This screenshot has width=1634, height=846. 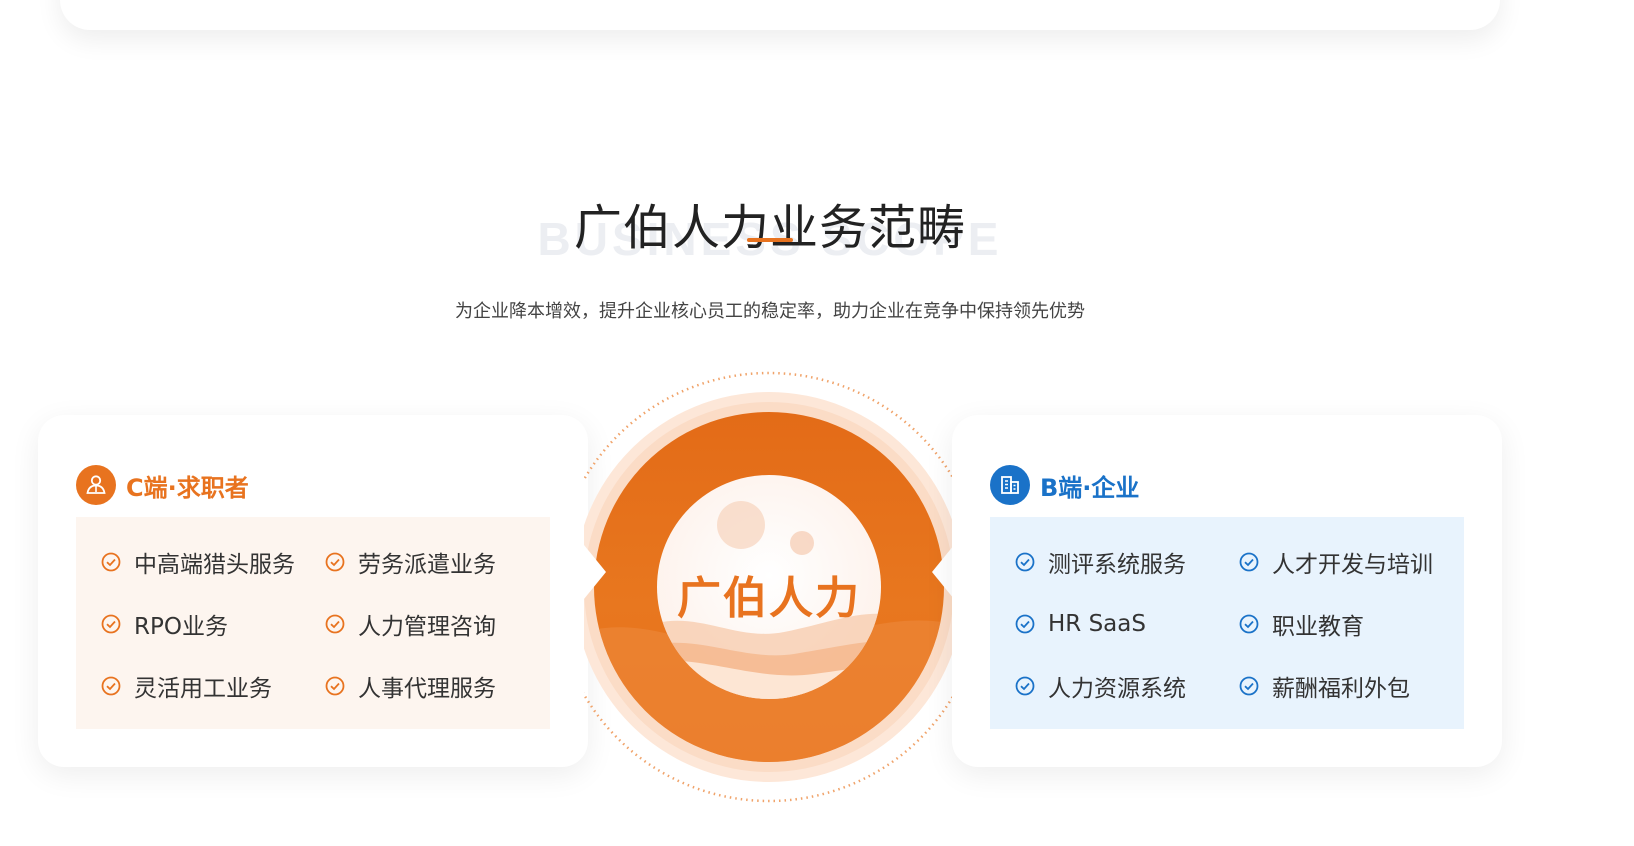 What do you see at coordinates (1090, 487) in the screenshot?
I see `b-side-title: B端·企业` at bounding box center [1090, 487].